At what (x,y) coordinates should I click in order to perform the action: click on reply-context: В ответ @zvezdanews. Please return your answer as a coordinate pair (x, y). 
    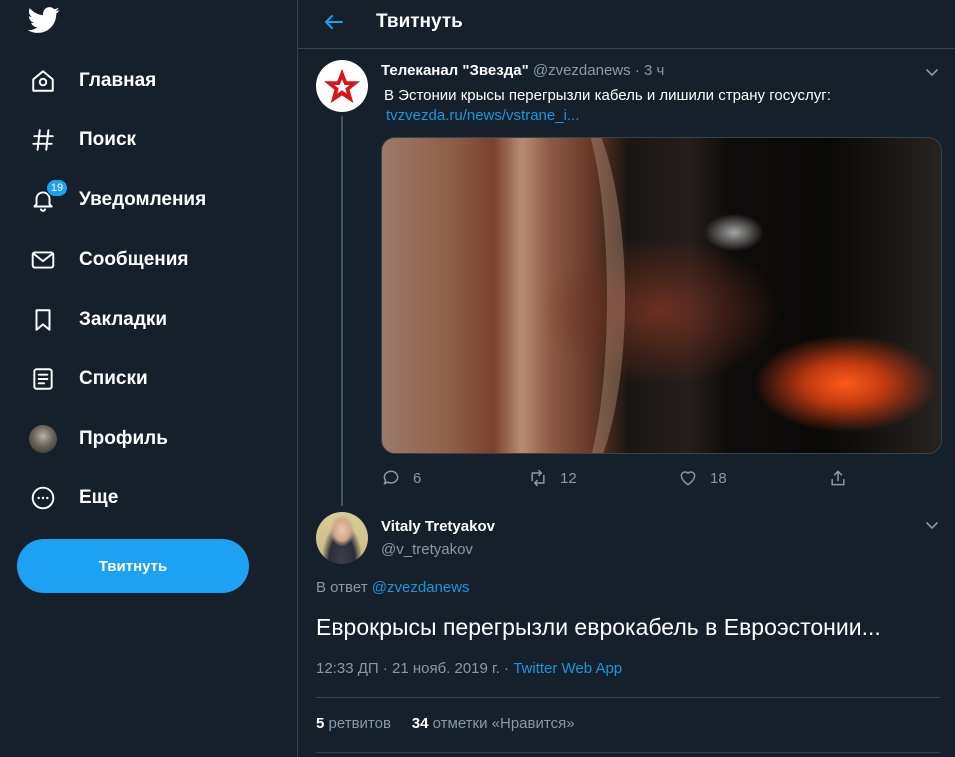
    Looking at the image, I should click on (393, 587).